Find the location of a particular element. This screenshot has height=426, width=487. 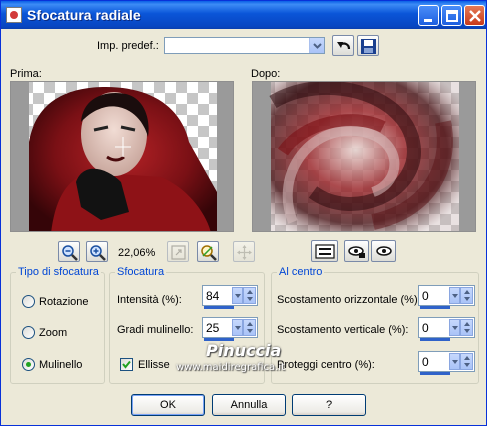

preview-on-image-button is located at coordinates (324, 251).